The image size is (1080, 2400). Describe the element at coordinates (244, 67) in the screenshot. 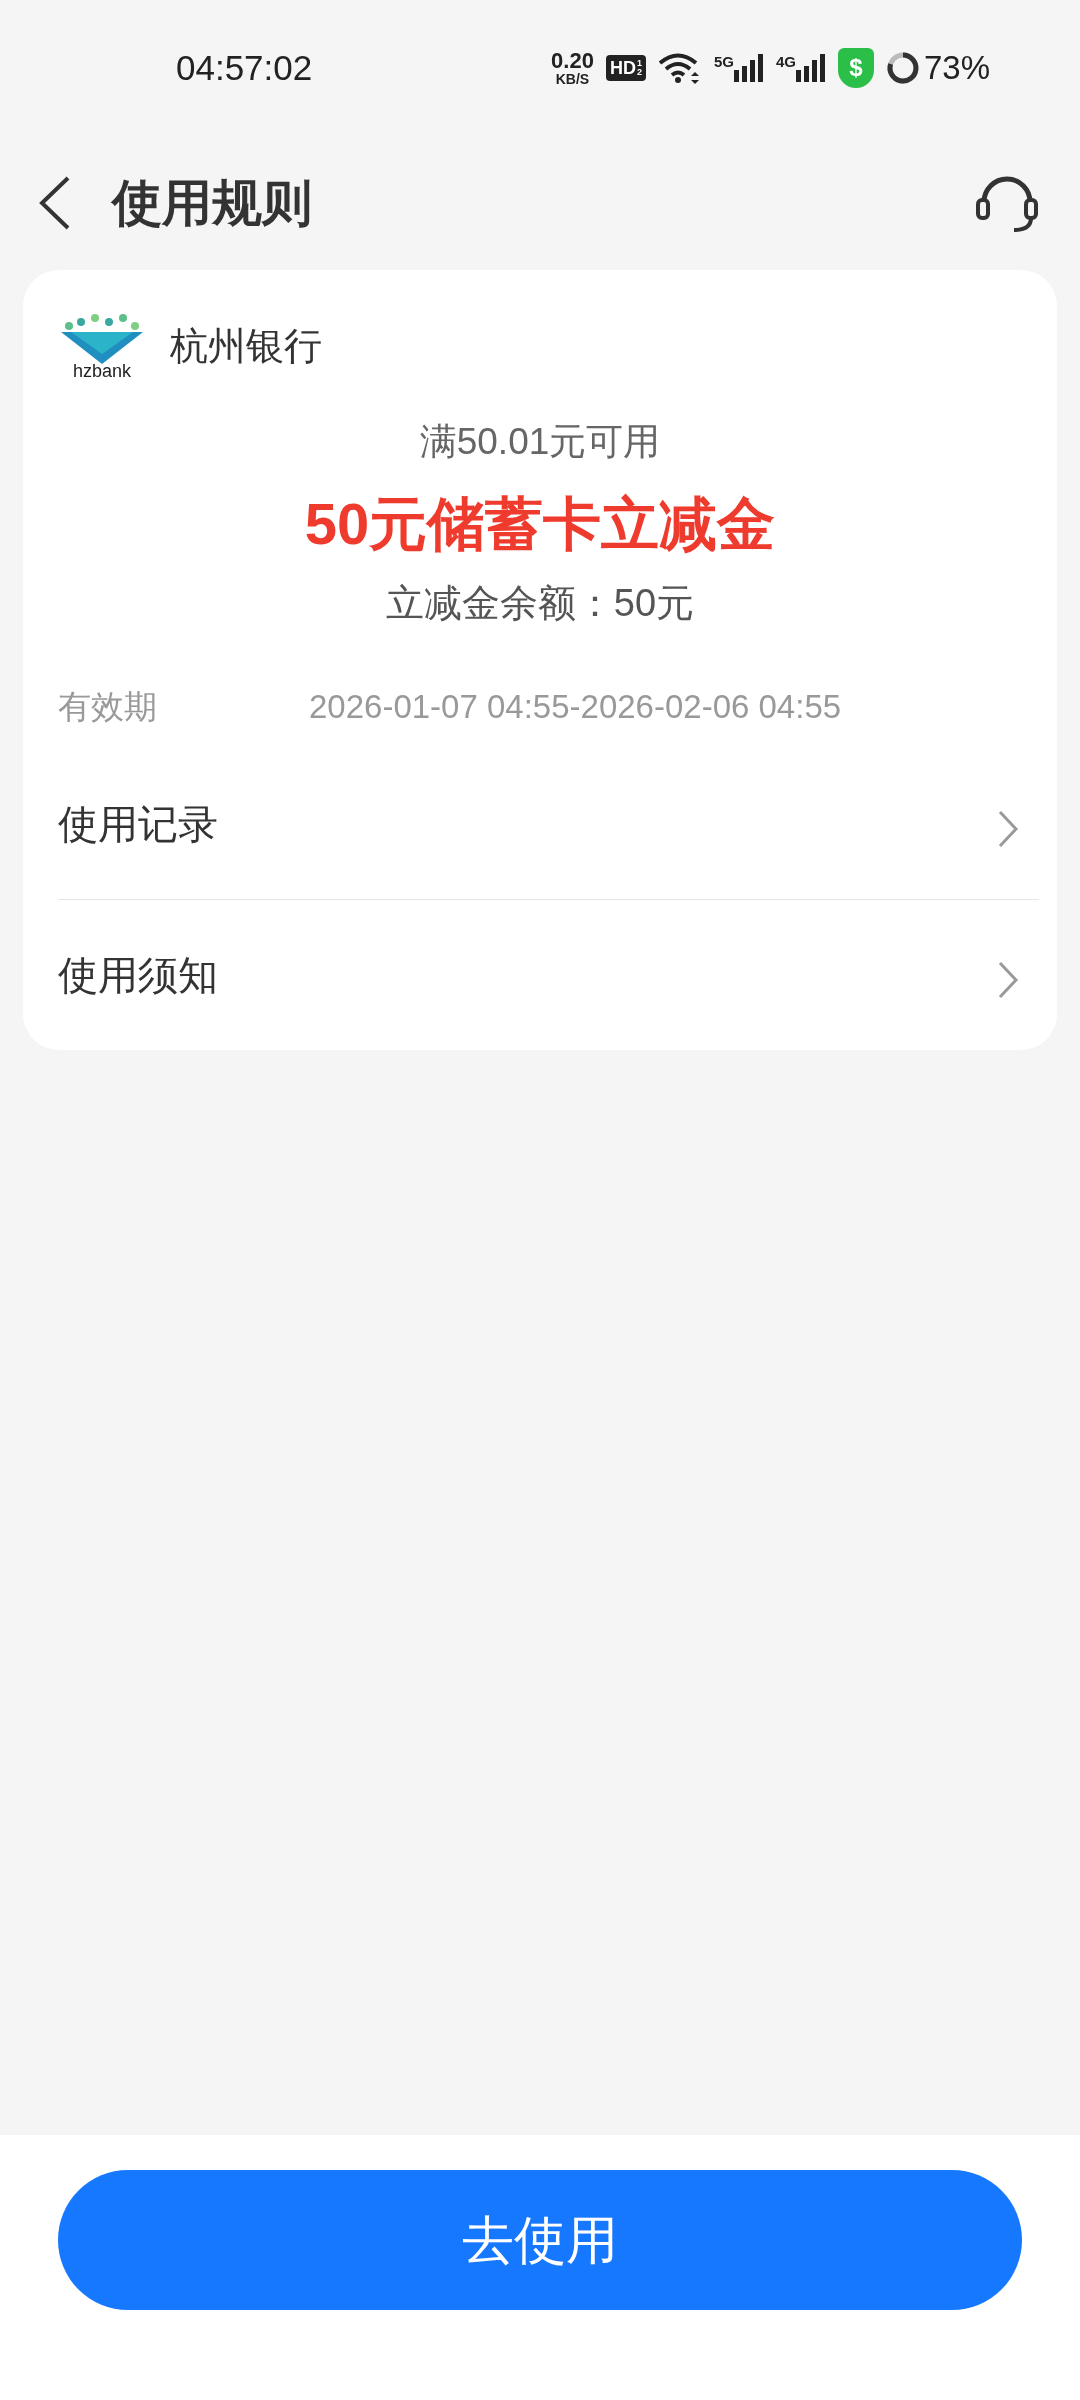

I see `status-time: 04:57:02` at that location.